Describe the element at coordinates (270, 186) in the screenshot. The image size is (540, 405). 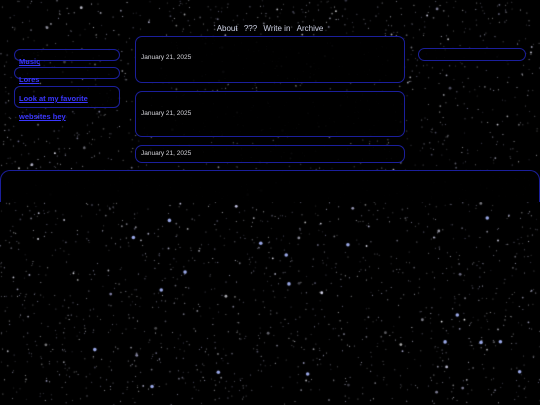
I see `footer-panel` at that location.